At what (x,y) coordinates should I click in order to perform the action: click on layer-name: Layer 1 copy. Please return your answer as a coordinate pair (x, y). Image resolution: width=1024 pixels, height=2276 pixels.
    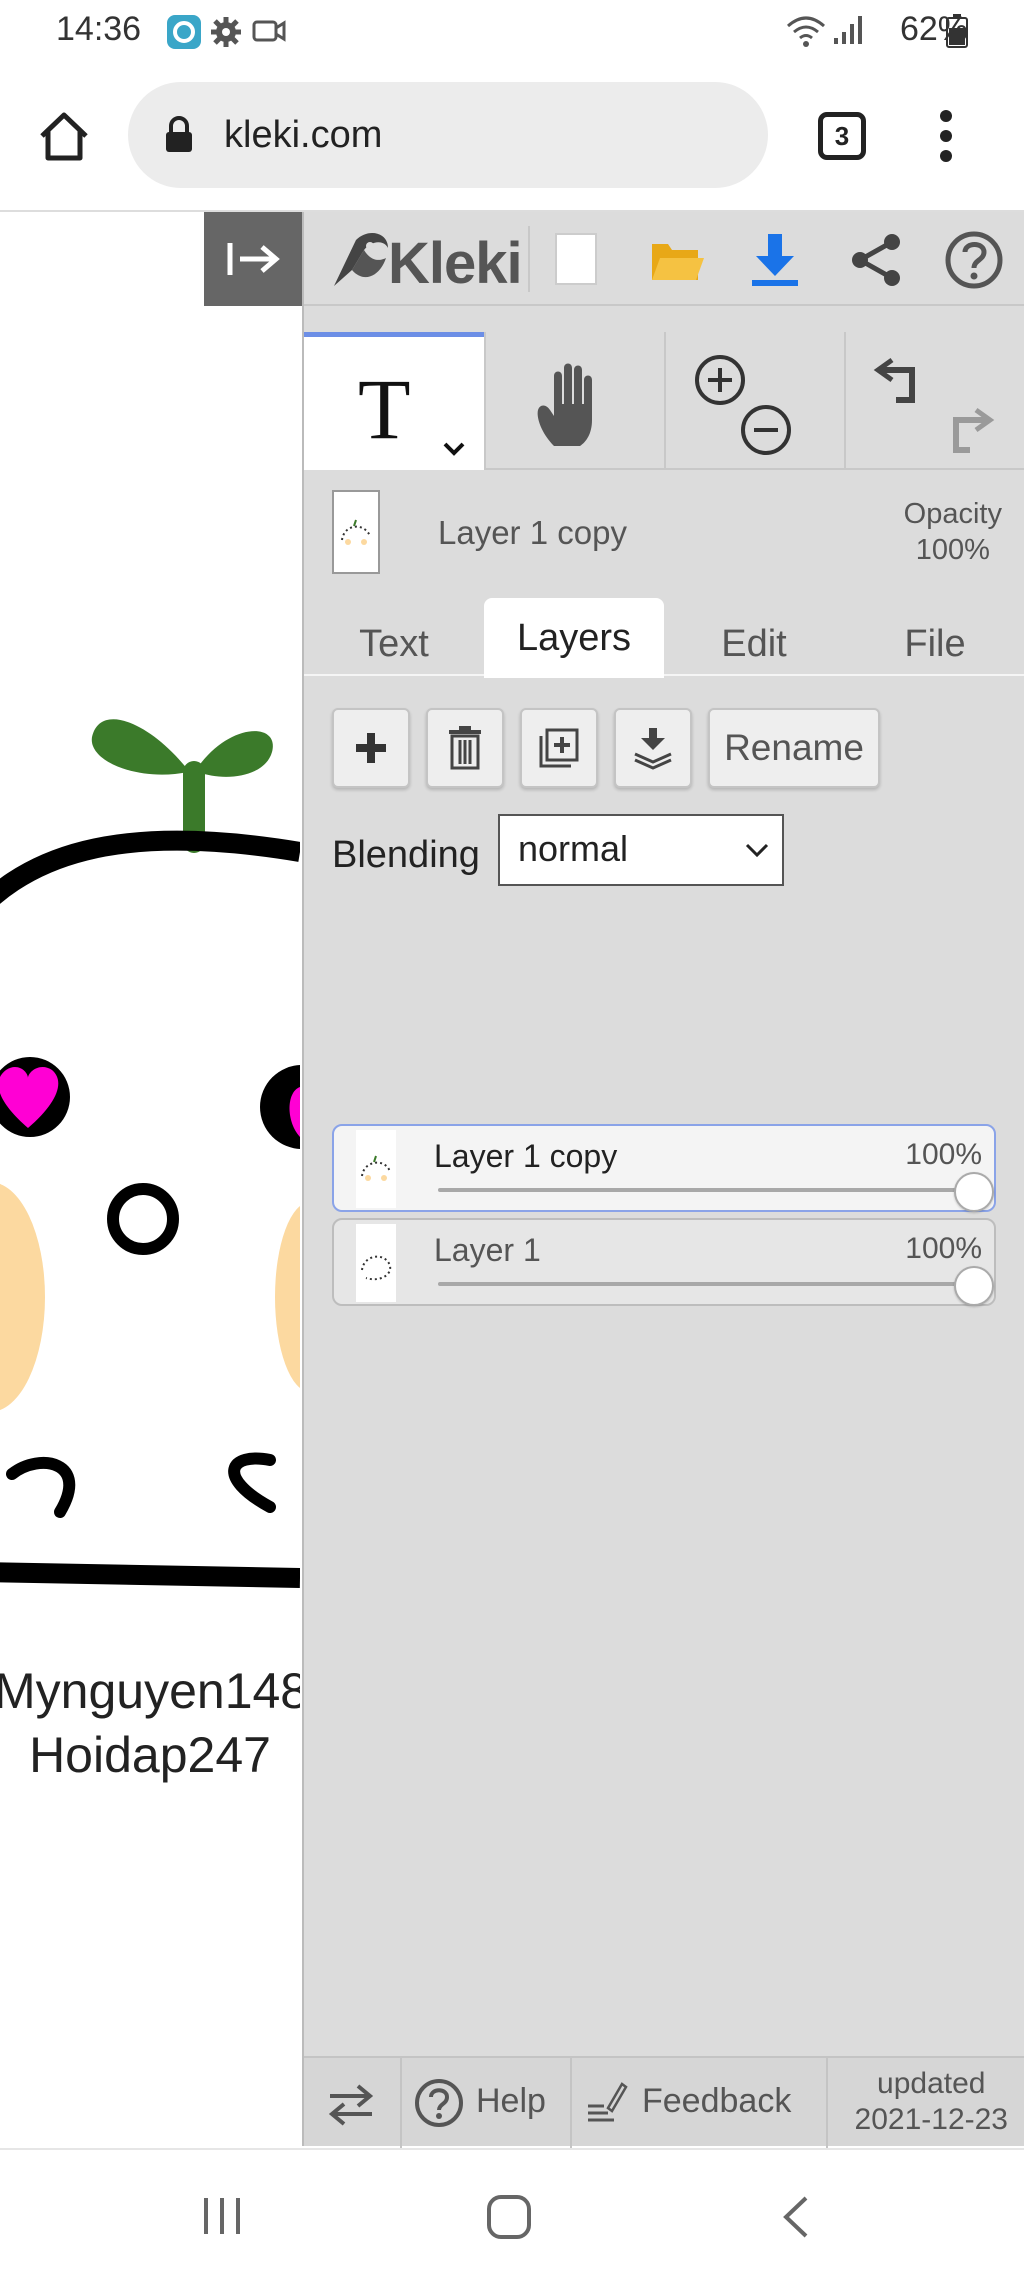
    Looking at the image, I should click on (526, 1156).